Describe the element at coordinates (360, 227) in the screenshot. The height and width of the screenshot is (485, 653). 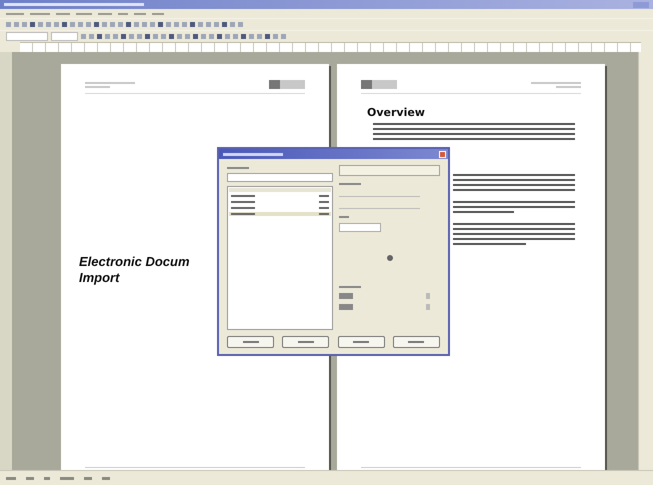
I see `spin-field` at that location.